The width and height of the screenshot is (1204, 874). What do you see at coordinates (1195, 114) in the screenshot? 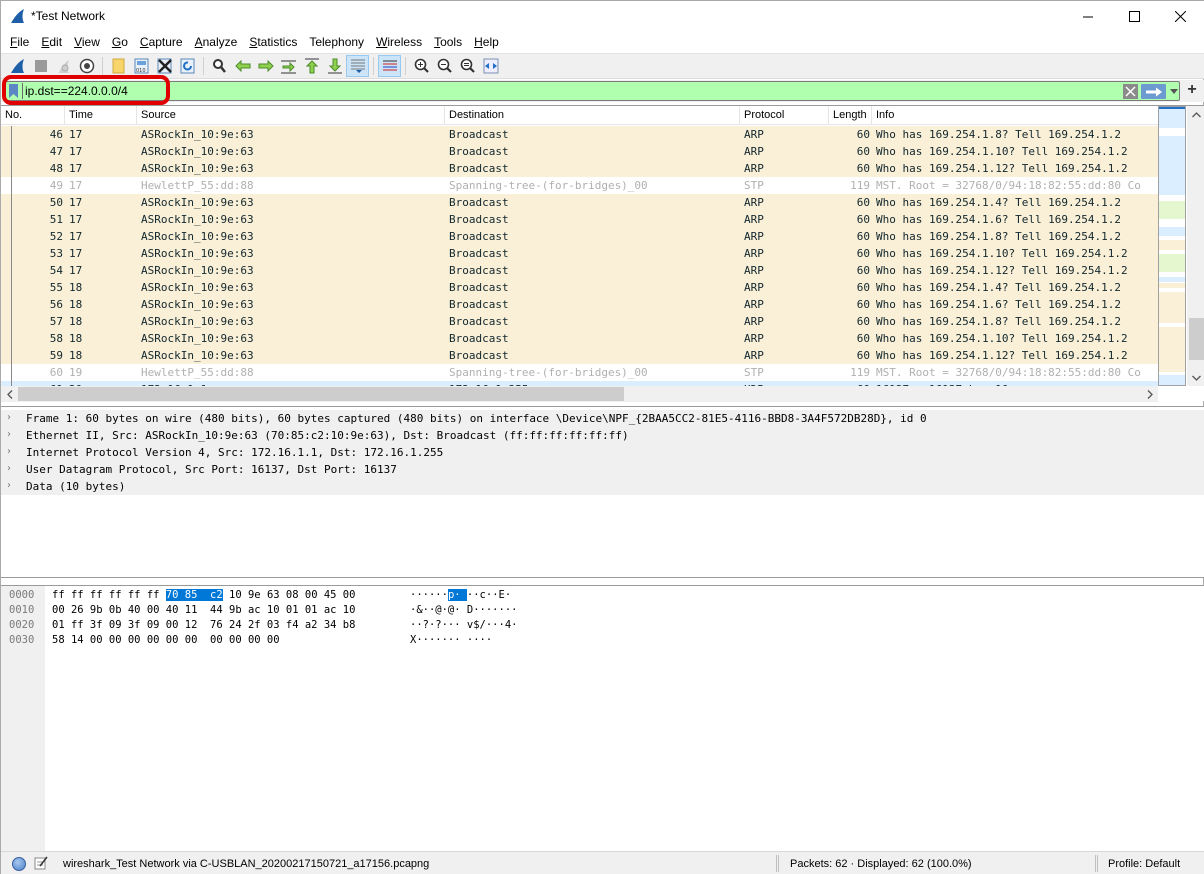
I see `scroll-up-button` at bounding box center [1195, 114].